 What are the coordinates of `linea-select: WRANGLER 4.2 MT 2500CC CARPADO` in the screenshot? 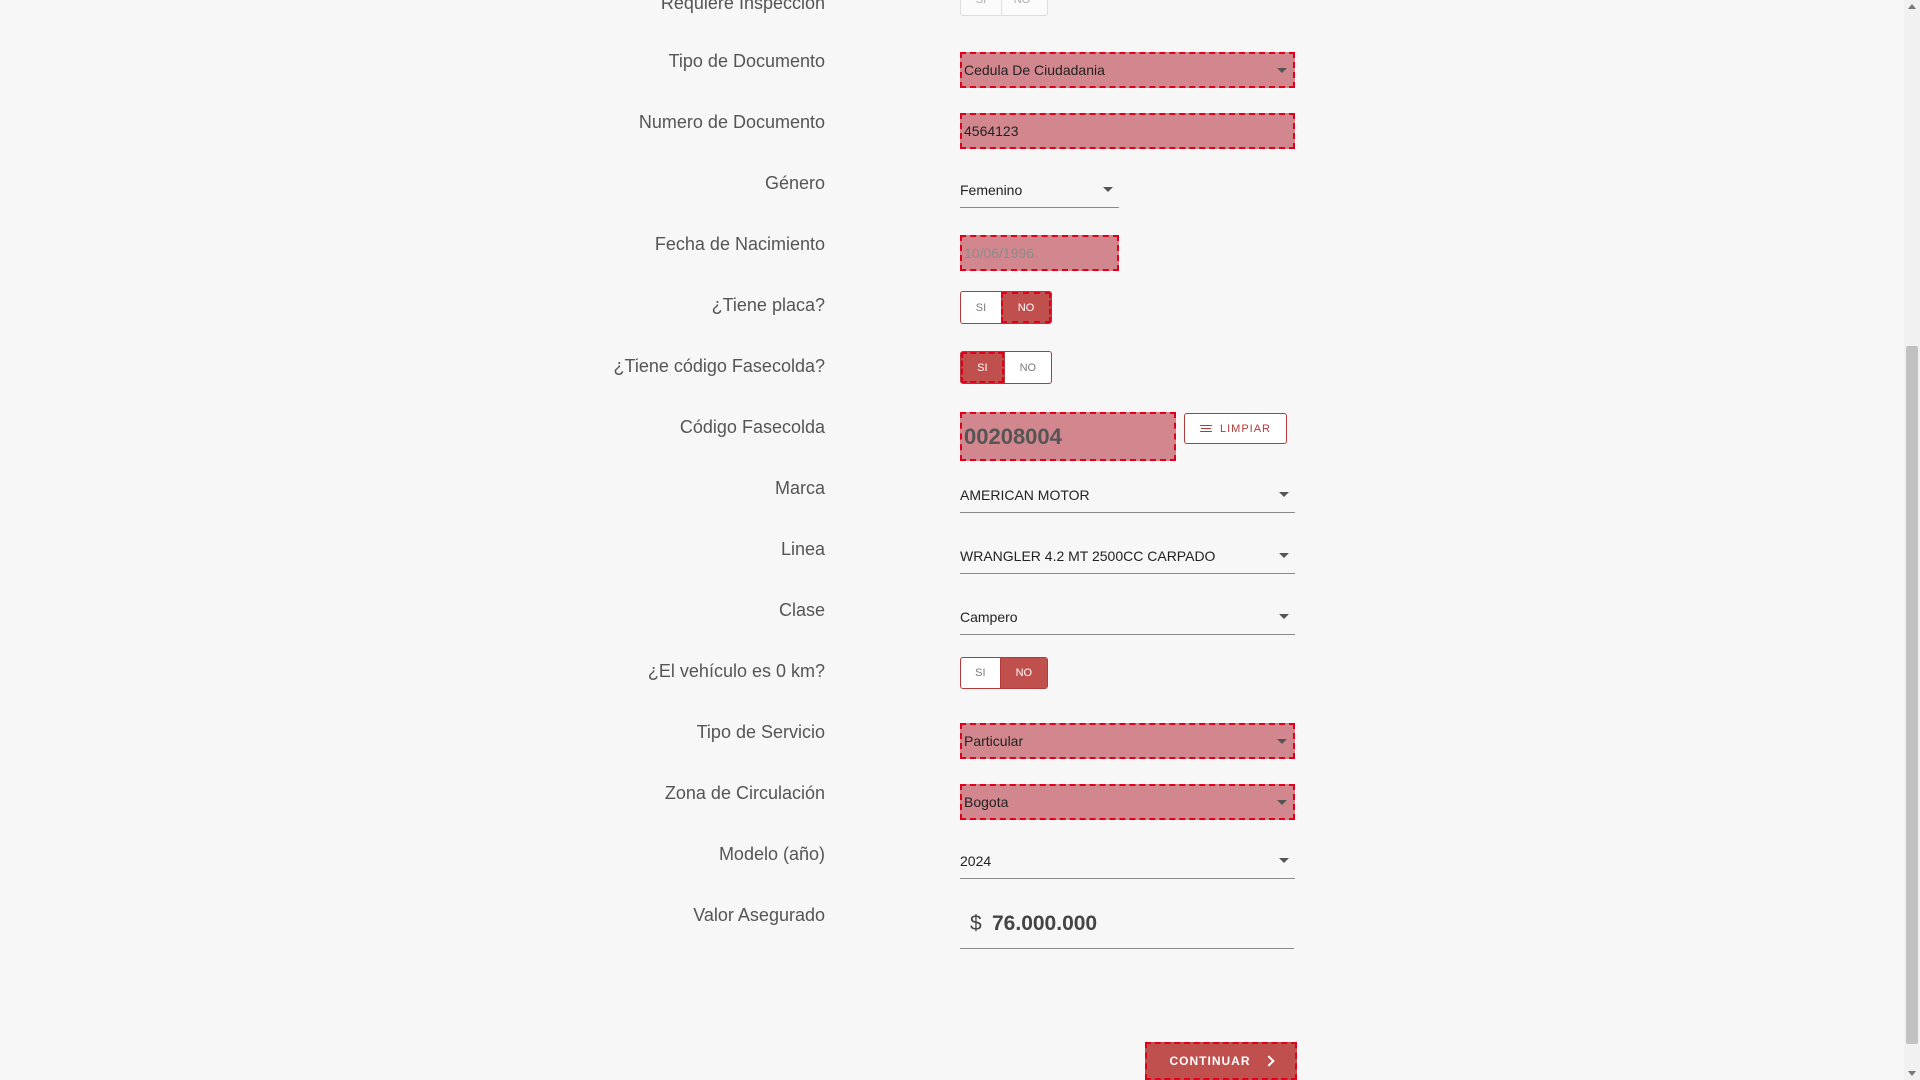 It's located at (1127, 556).